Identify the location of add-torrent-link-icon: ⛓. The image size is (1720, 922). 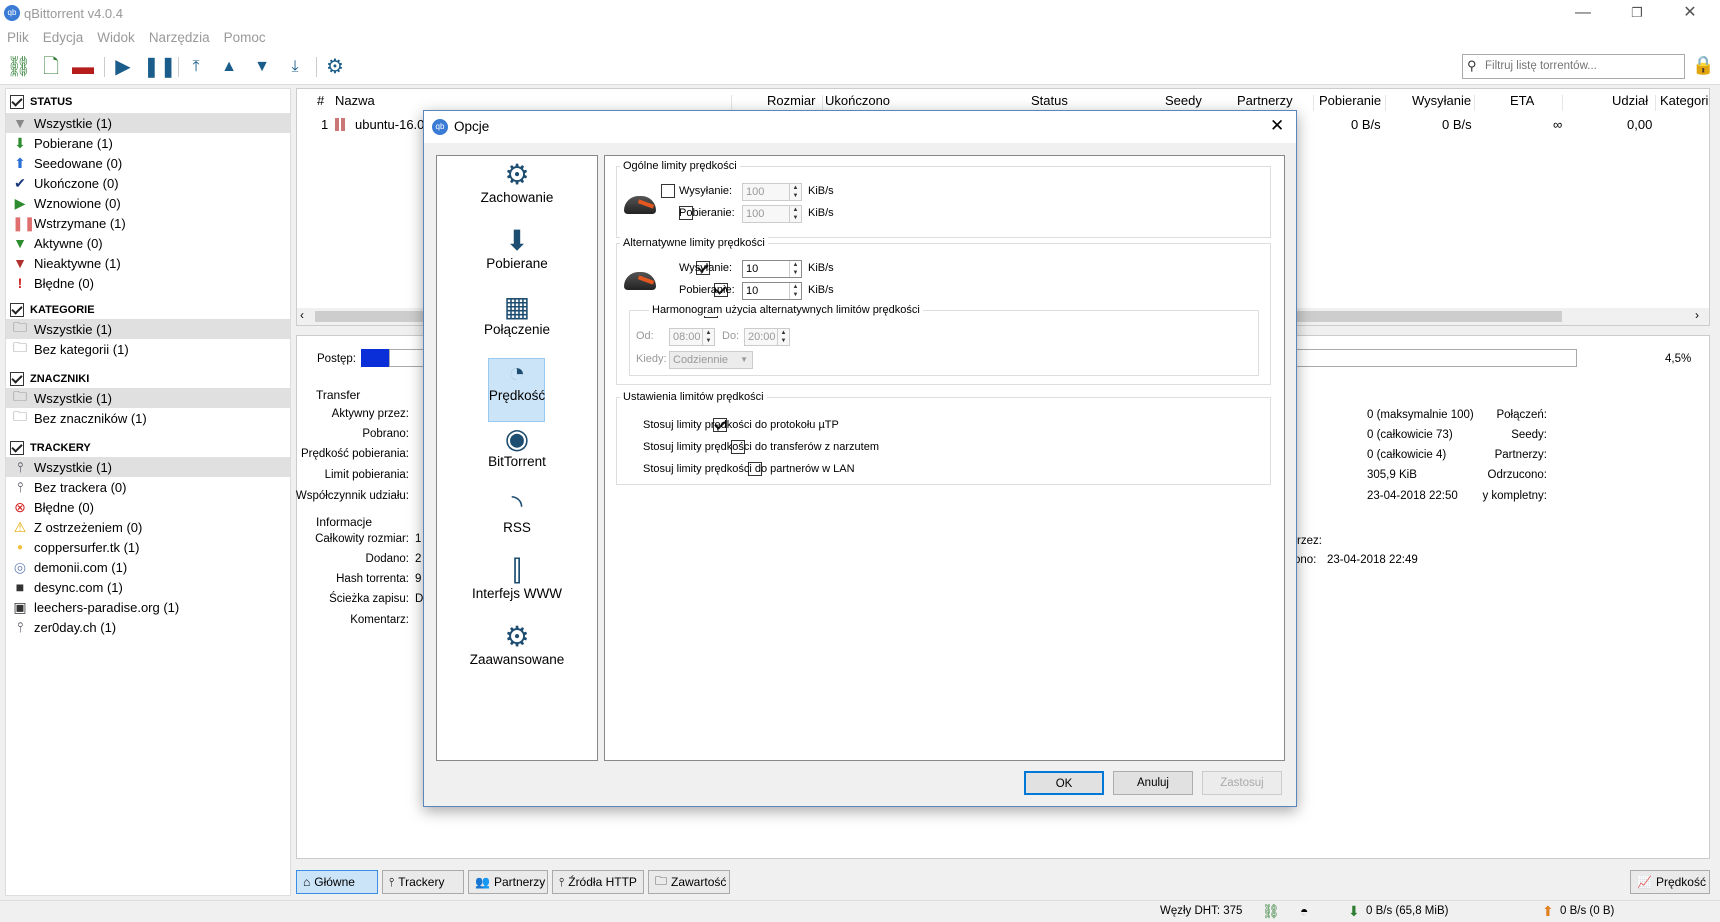
(19, 67).